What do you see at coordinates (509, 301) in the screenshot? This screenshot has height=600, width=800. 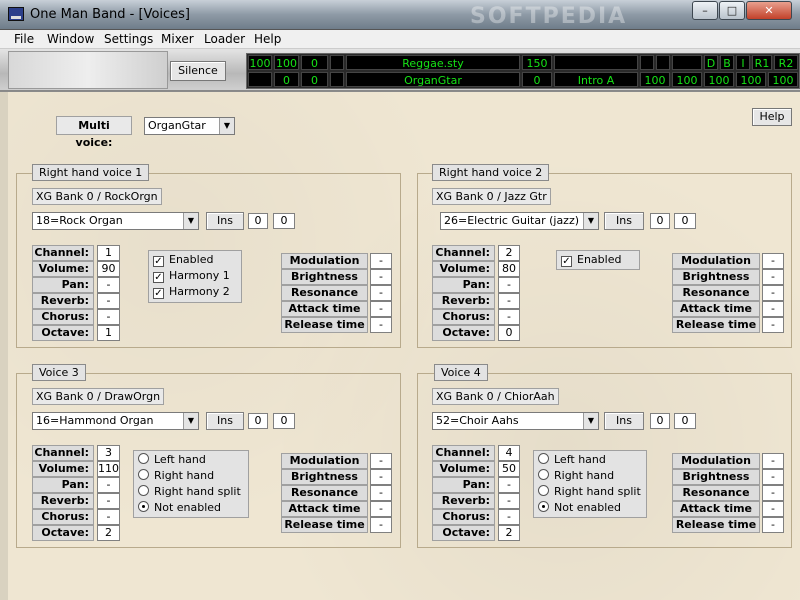 I see `voice2-reverb: -` at bounding box center [509, 301].